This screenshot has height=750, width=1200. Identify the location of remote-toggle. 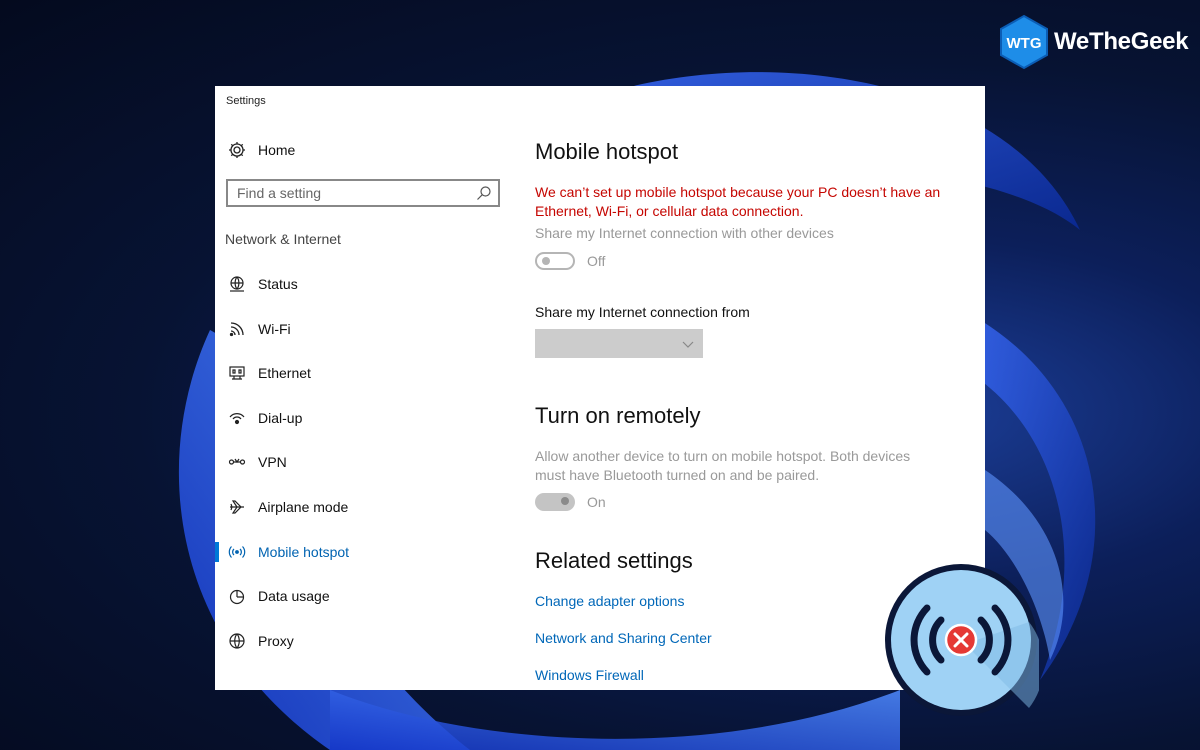
(555, 502).